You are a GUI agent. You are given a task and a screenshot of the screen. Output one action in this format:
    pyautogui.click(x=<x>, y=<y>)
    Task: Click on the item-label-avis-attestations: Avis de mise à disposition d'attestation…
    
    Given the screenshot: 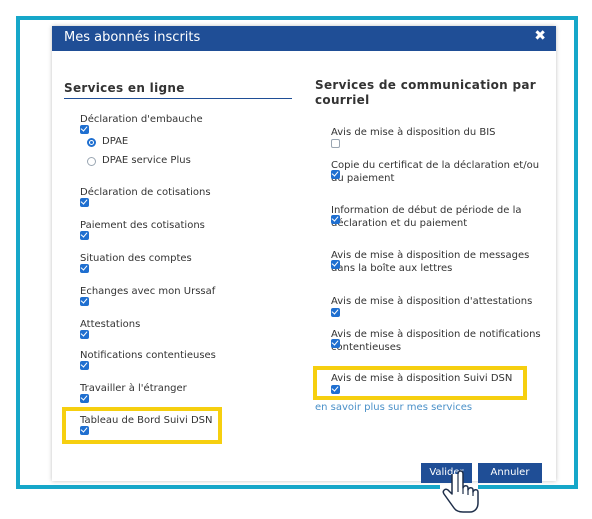 What is the action you would take?
    pyautogui.click(x=432, y=301)
    